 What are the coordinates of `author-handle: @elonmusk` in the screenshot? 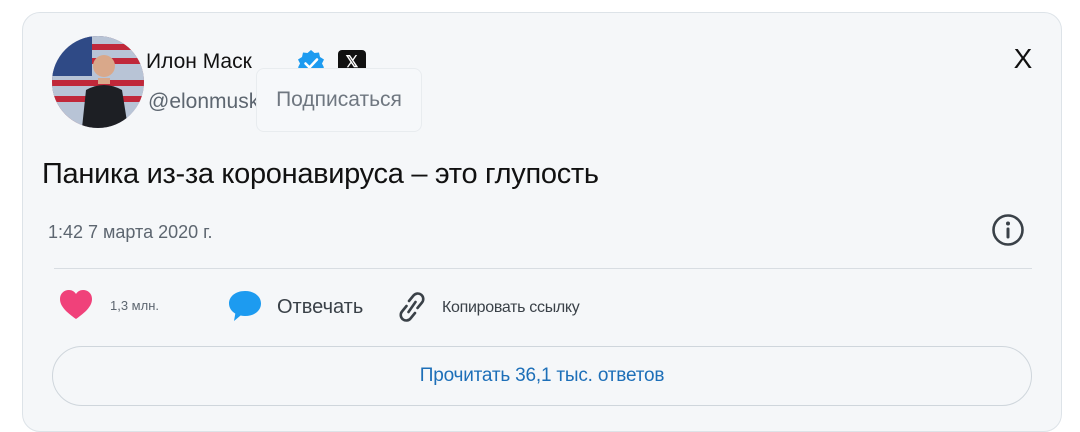 It's located at (203, 102).